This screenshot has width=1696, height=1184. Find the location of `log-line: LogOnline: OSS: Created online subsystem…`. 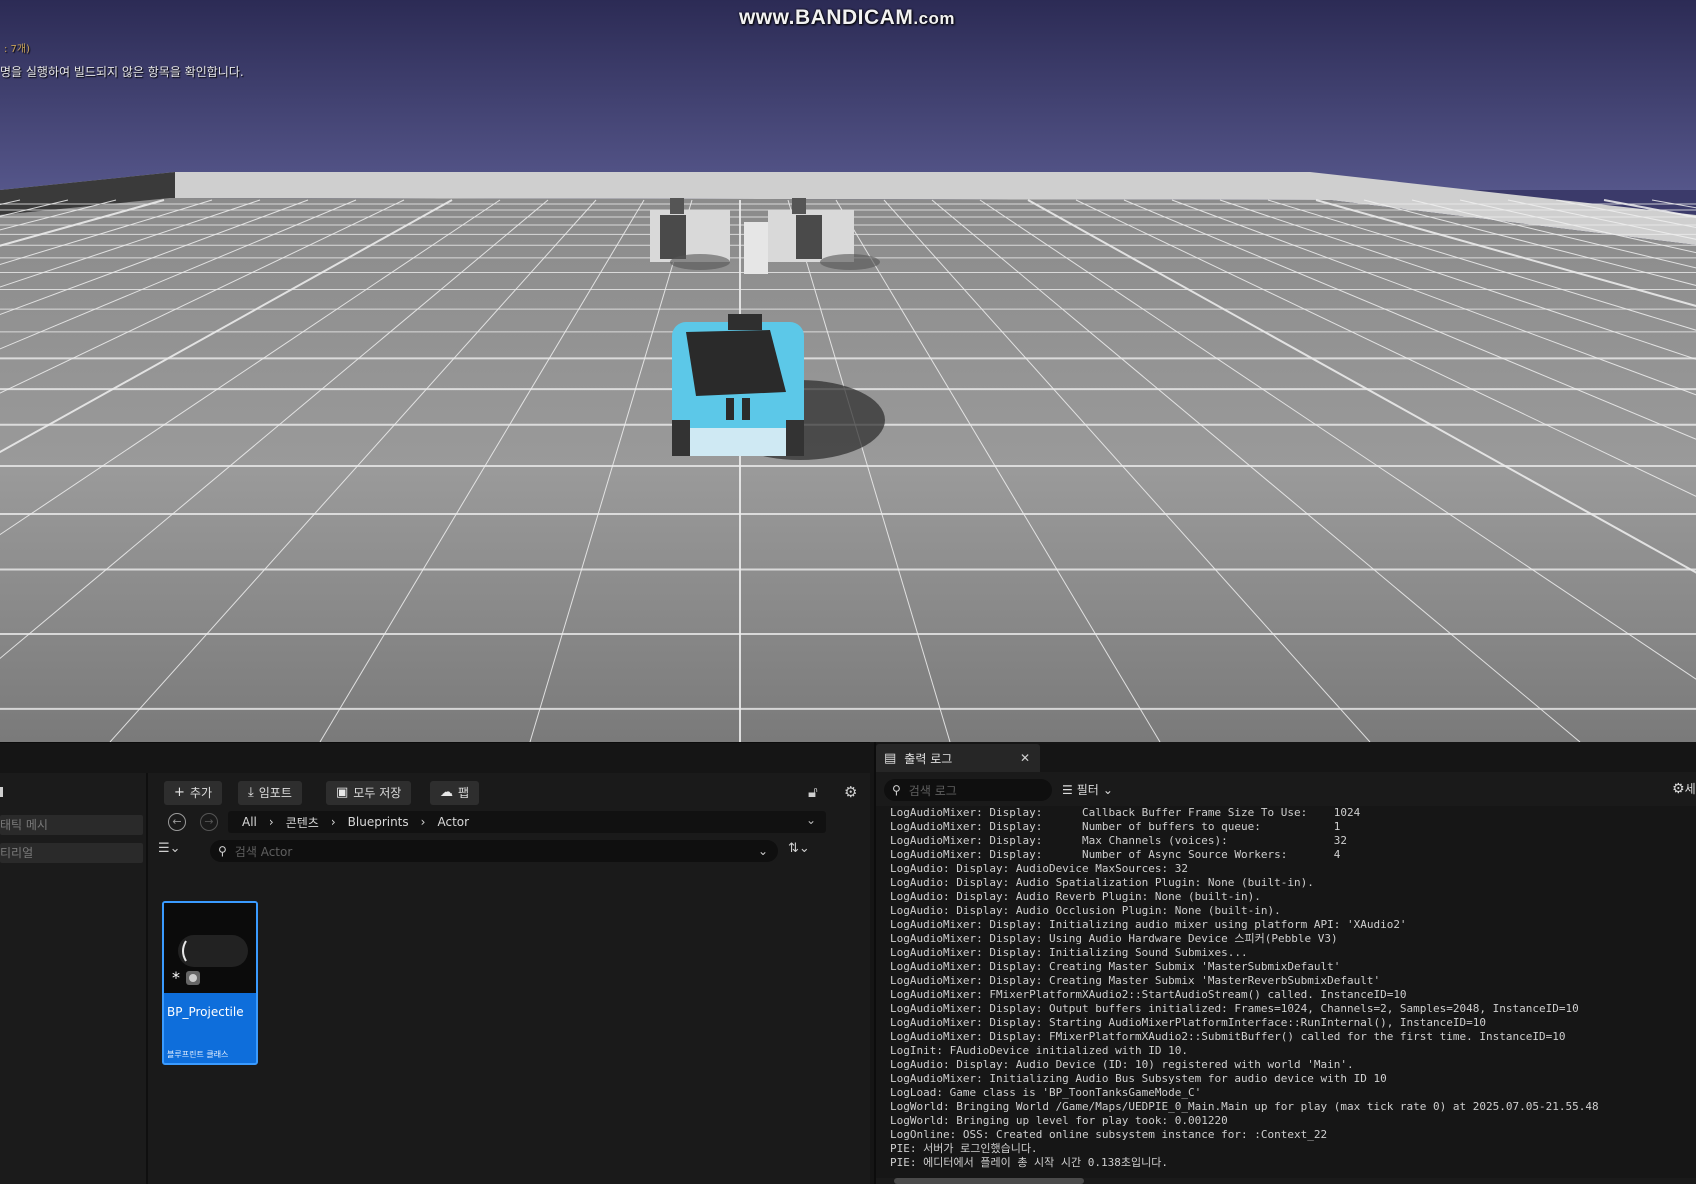

log-line: LogOnline: OSS: Created online subsystem… is located at coordinates (1109, 1134).